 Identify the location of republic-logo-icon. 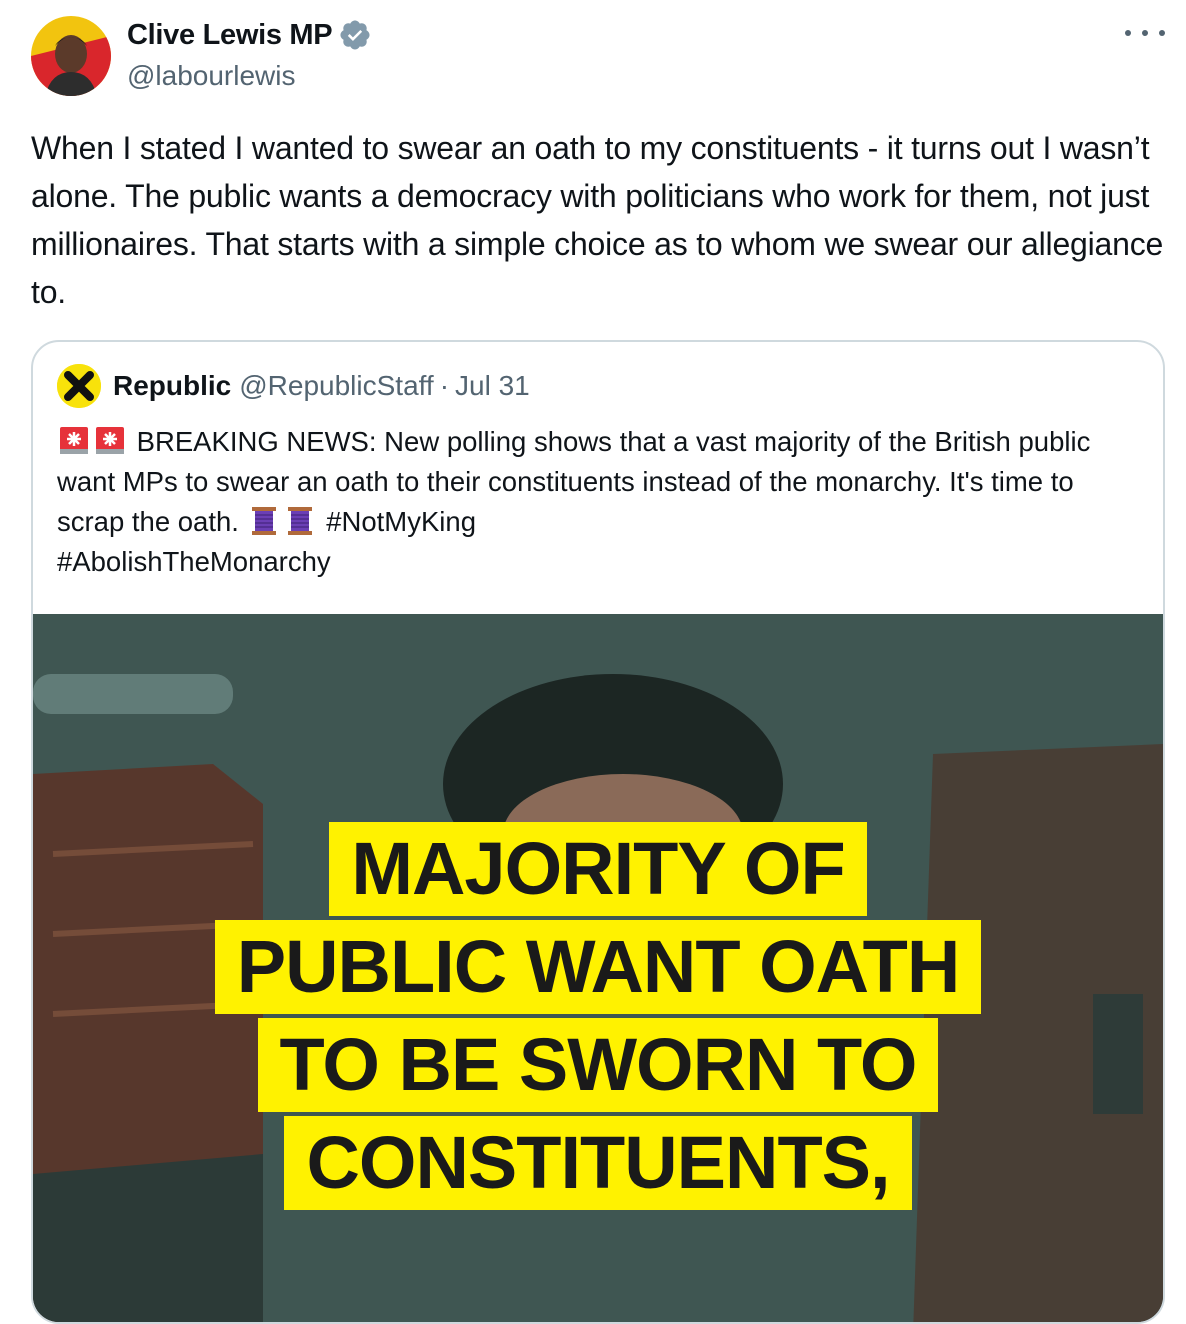
(79, 386).